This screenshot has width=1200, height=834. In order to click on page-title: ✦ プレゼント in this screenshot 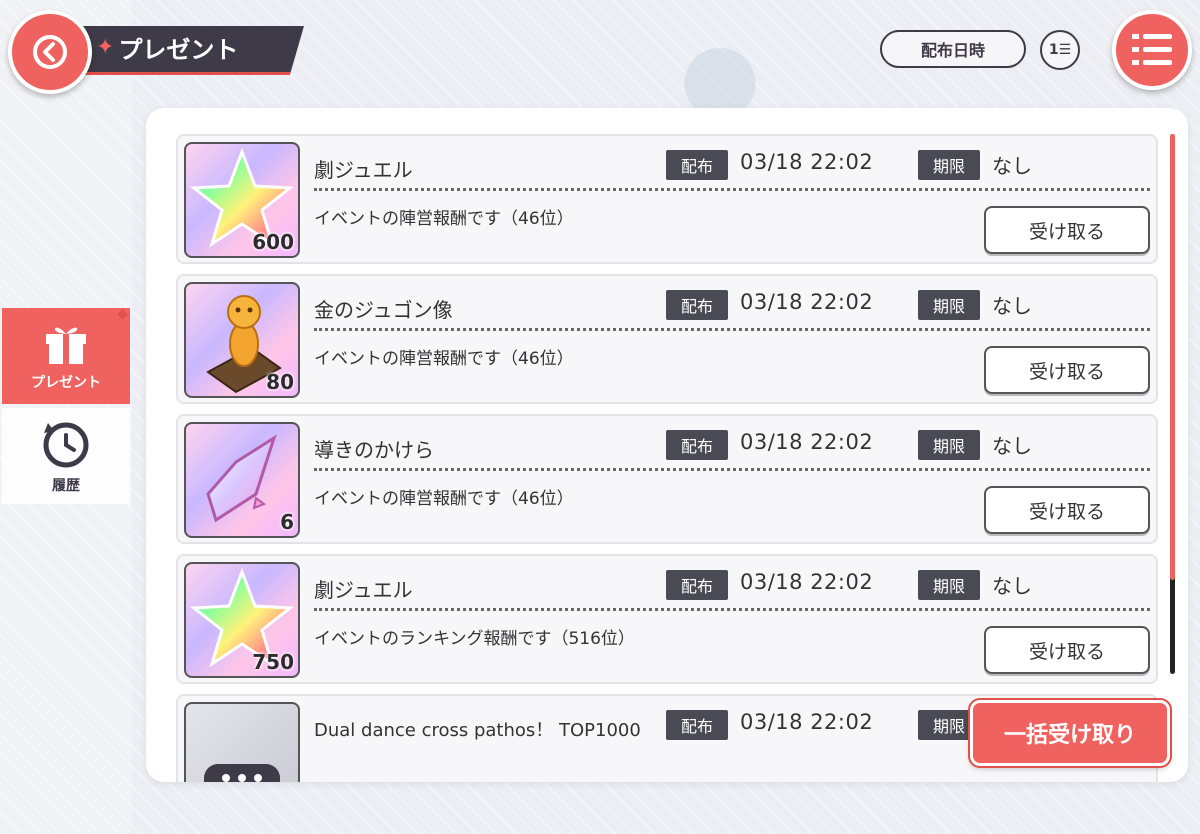, I will do `click(167, 47)`.